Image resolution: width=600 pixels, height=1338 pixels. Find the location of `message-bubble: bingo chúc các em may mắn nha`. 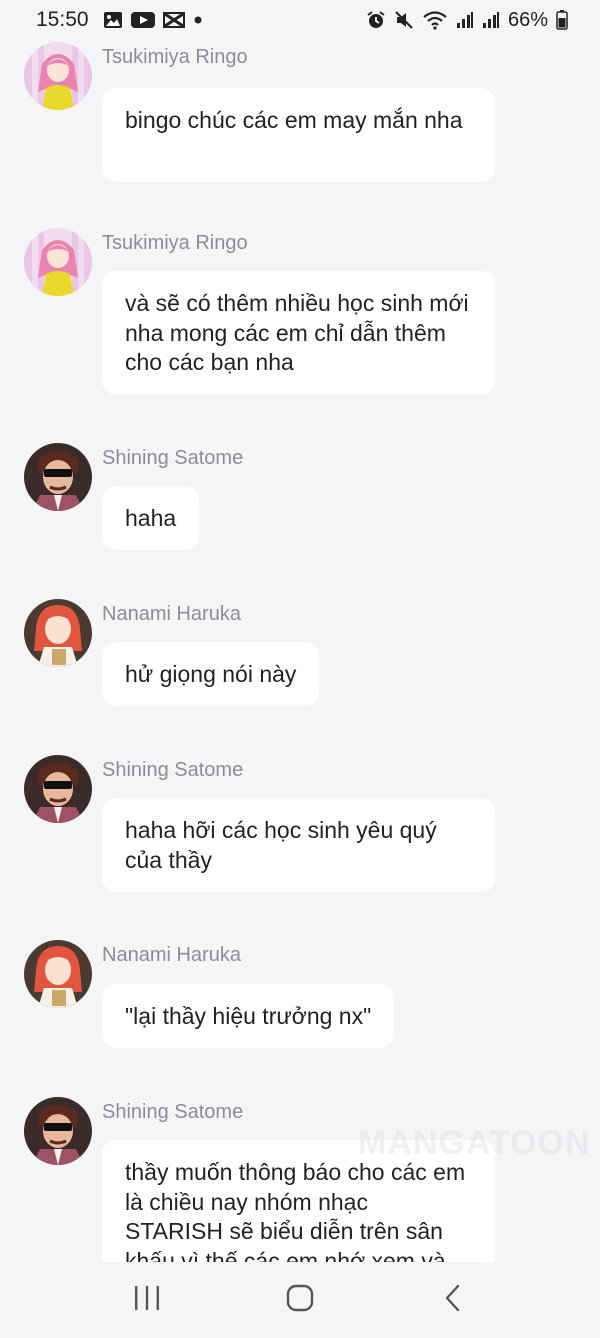

message-bubble: bingo chúc các em may mắn nha is located at coordinates (298, 135).